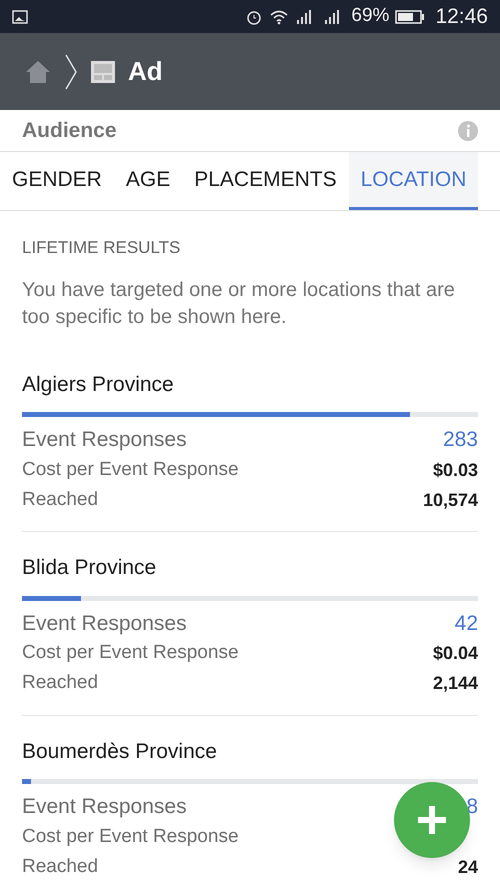 The width and height of the screenshot is (500, 889). Describe the element at coordinates (69, 131) in the screenshot. I see `section-title: Audience` at that location.